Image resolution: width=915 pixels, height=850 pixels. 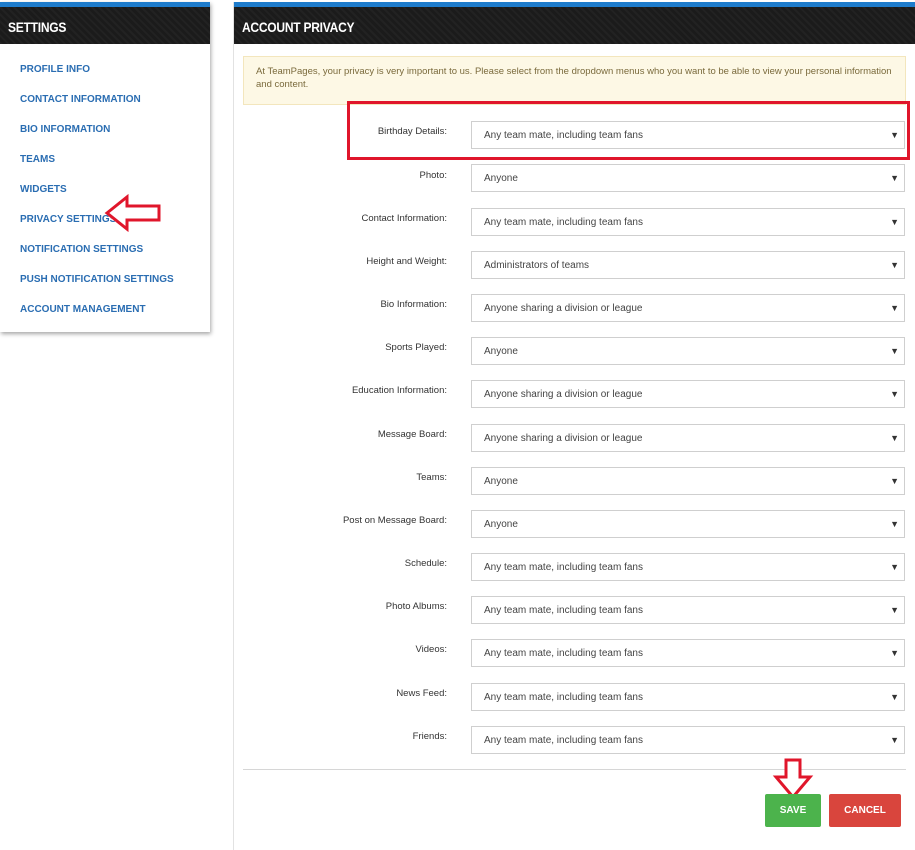 I want to click on select-value: Administrators of teams, so click(x=537, y=265).